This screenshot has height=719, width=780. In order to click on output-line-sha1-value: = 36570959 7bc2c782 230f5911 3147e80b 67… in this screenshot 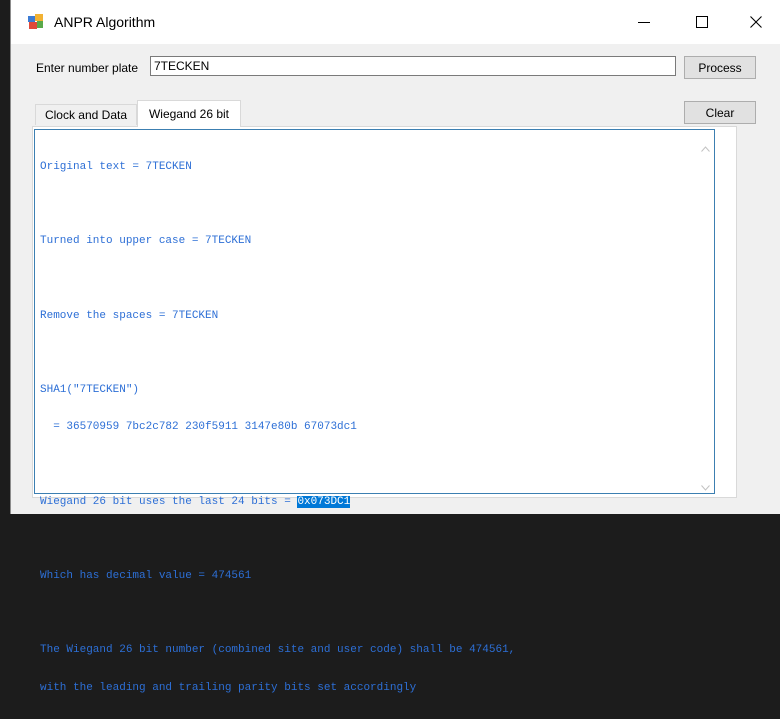, I will do `click(198, 427)`.